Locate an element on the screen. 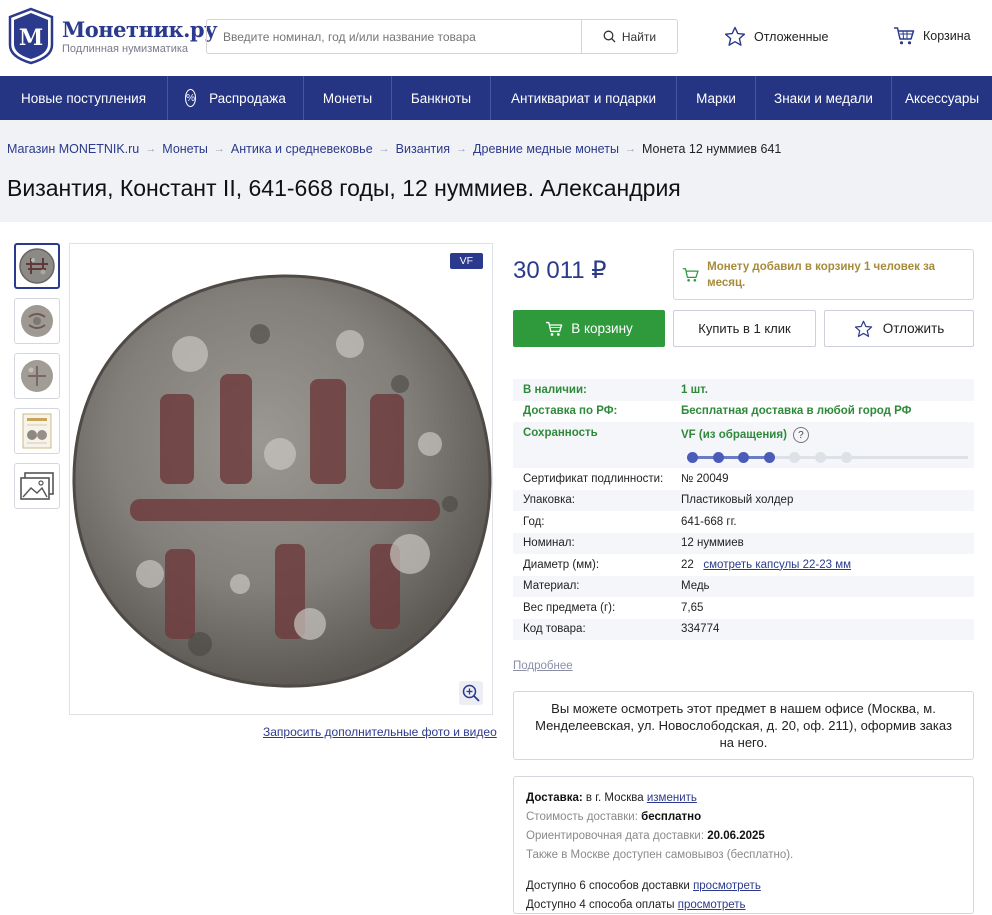 This screenshot has height=915, width=992. change-city-link: изменить is located at coordinates (672, 798).